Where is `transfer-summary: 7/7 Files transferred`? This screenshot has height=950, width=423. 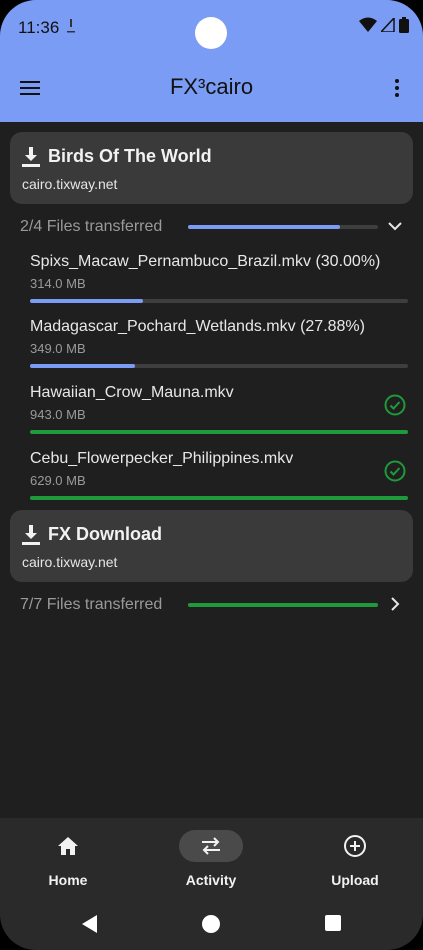
transfer-summary: 7/7 Files transferred is located at coordinates (215, 605).